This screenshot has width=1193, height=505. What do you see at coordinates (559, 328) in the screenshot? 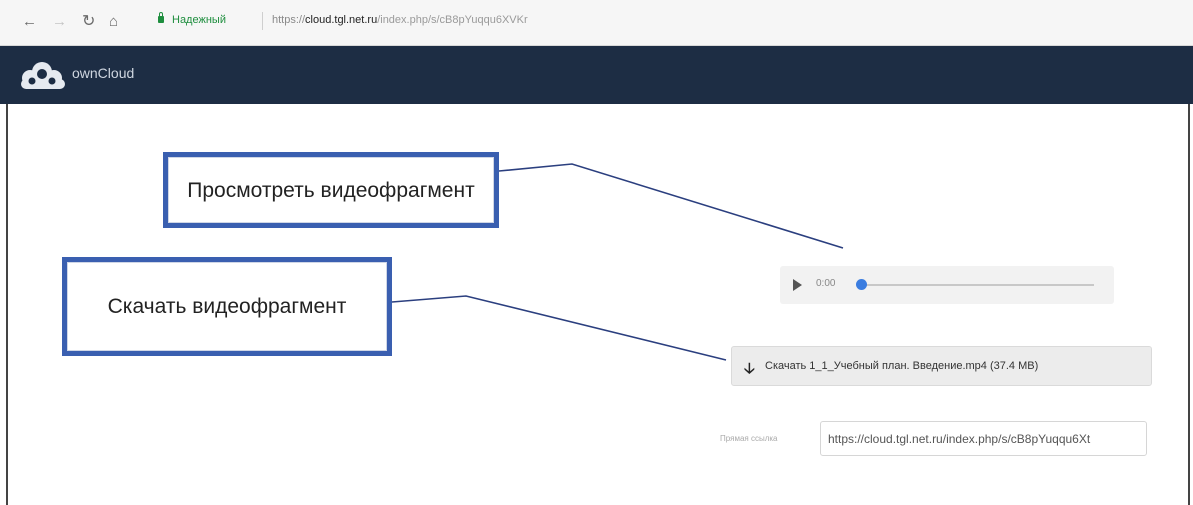
I see `download-callout-line` at bounding box center [559, 328].